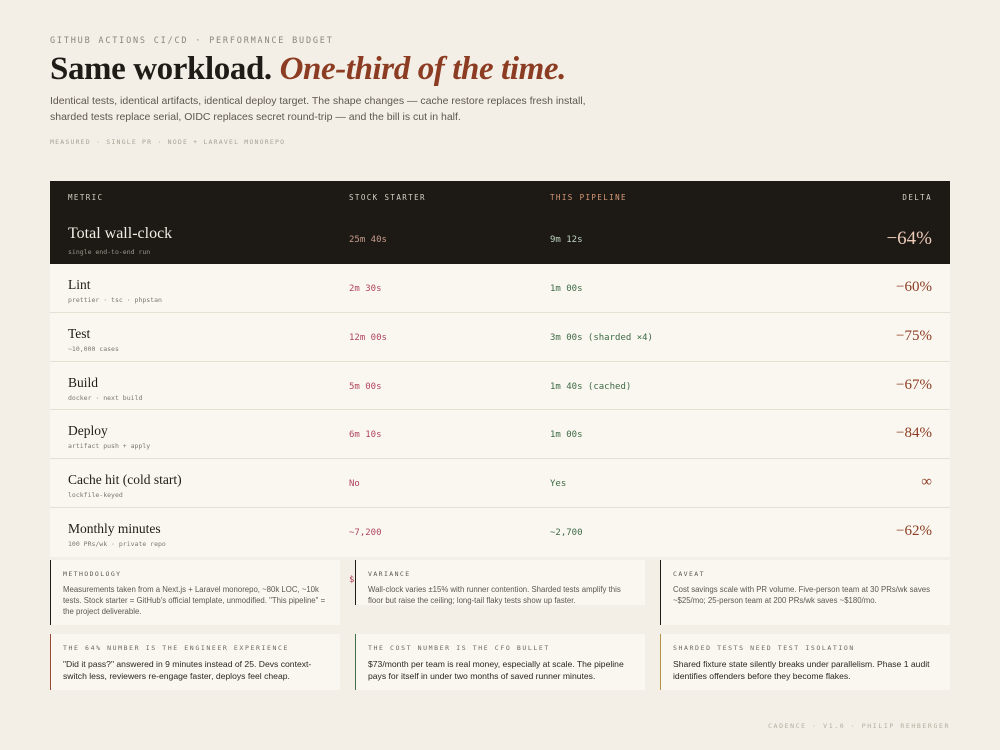  What do you see at coordinates (120, 233) in the screenshot?
I see `metric-name: Total wall-clock` at bounding box center [120, 233].